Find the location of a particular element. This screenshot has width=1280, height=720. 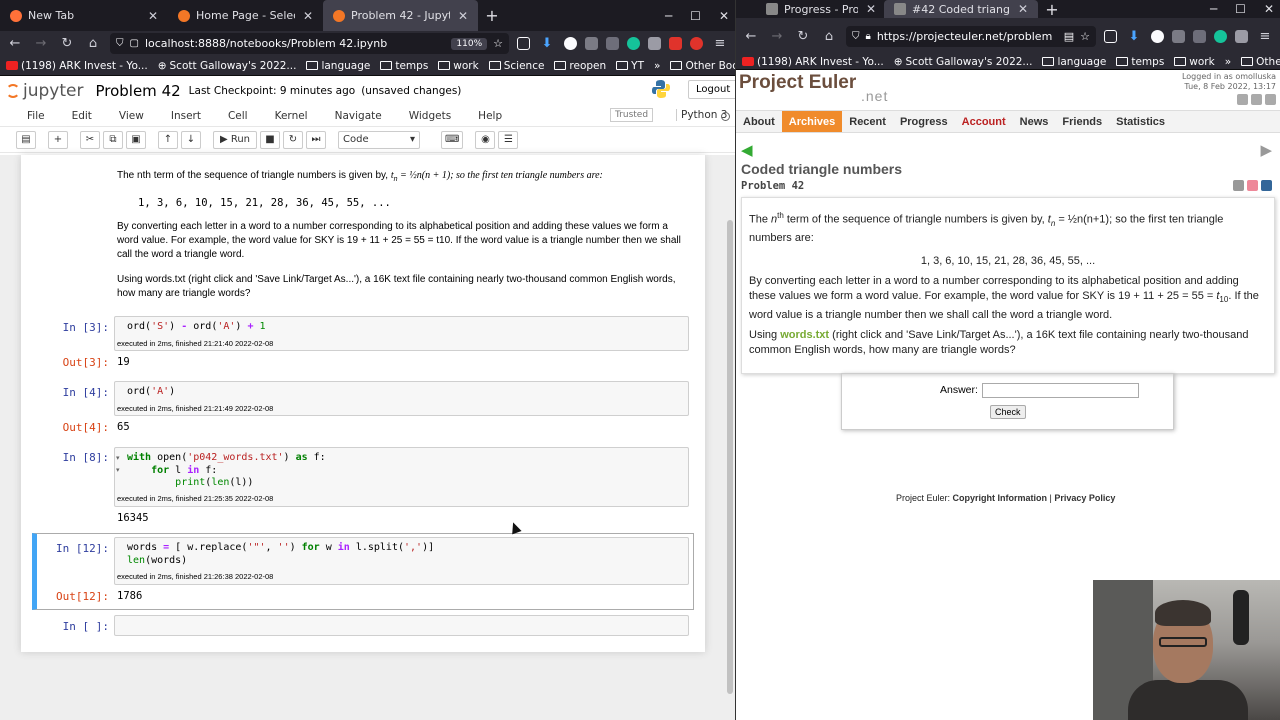

code-text: ord('S') - ord('A') + 1 is located at coordinates (401, 327).